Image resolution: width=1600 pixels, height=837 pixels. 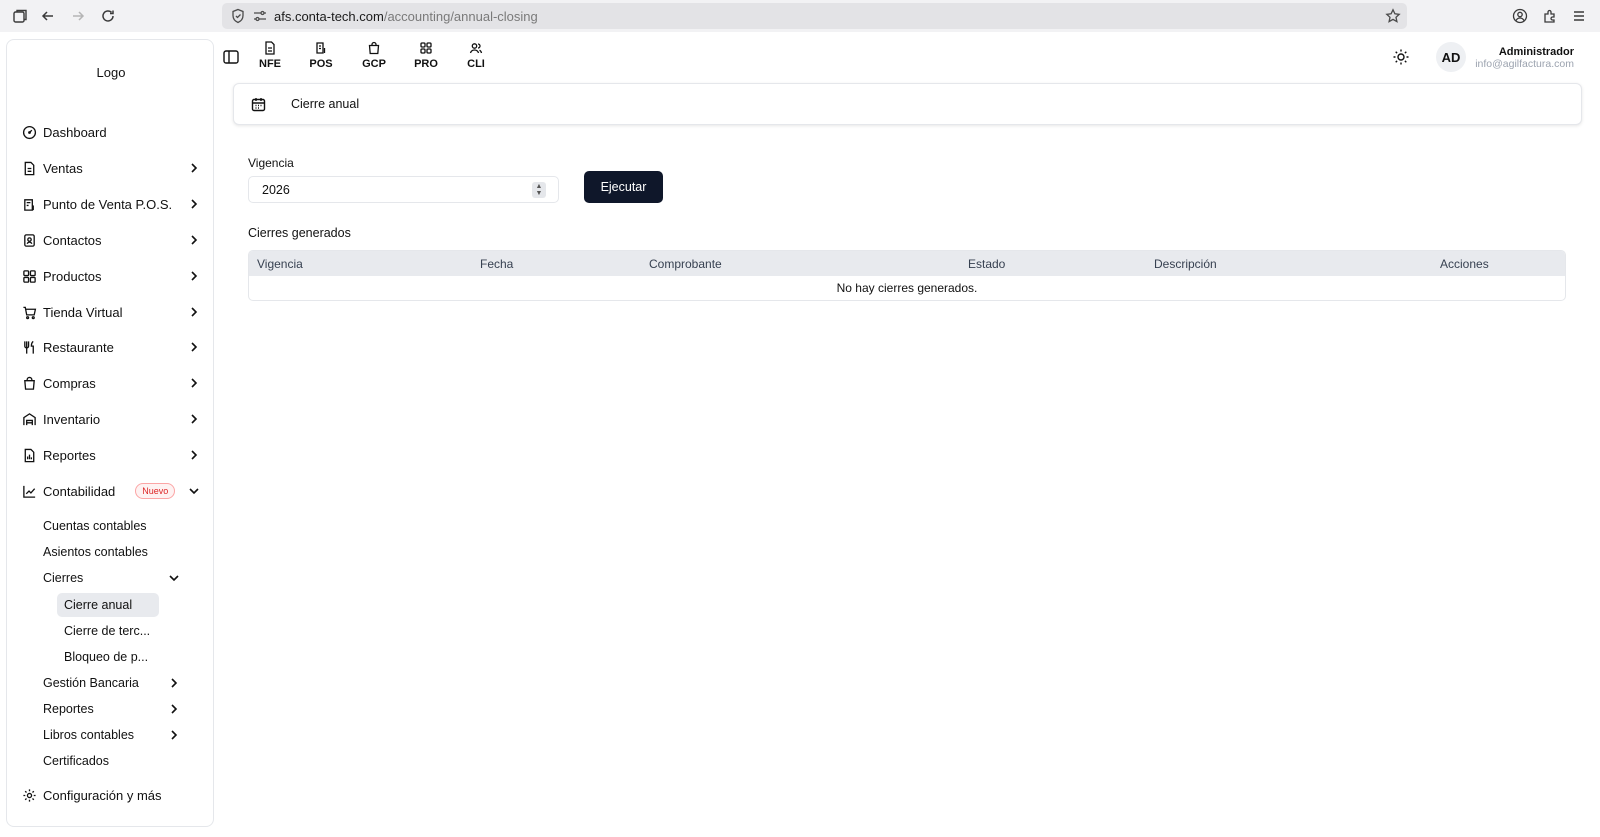 I want to click on account-icon, so click(x=1520, y=16).